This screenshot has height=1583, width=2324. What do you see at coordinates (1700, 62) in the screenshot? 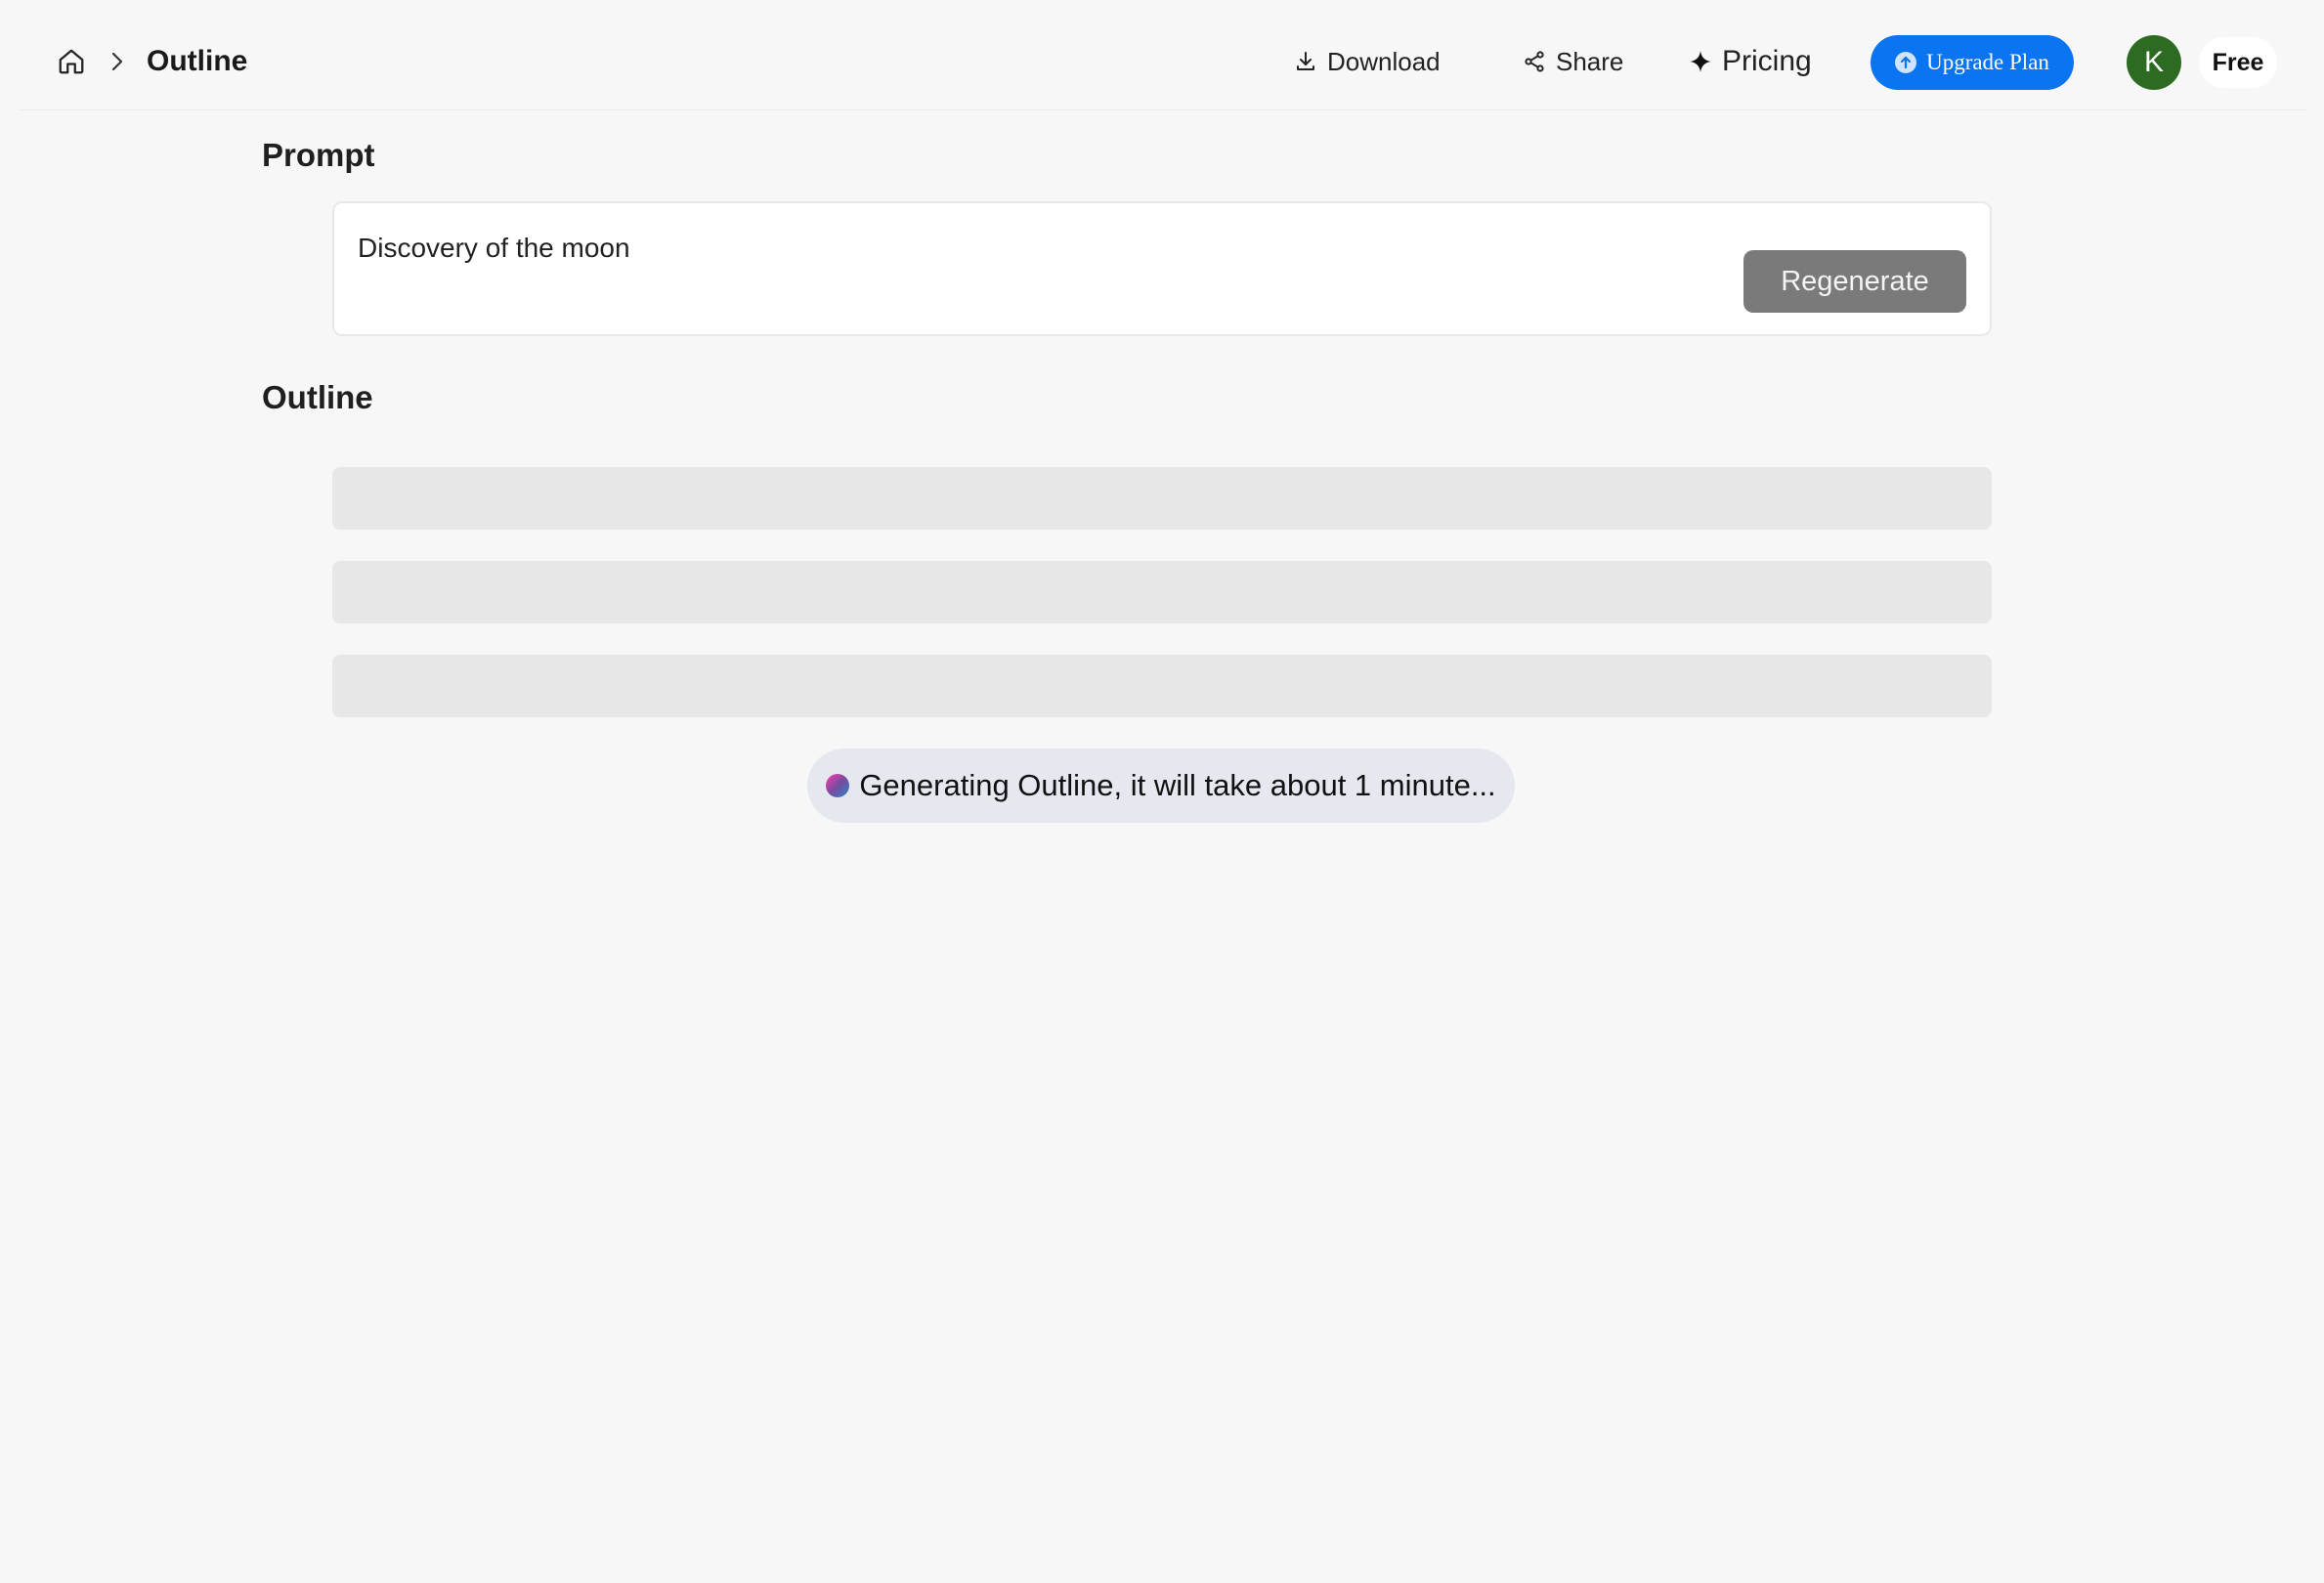
I see `sparkle-icon` at bounding box center [1700, 62].